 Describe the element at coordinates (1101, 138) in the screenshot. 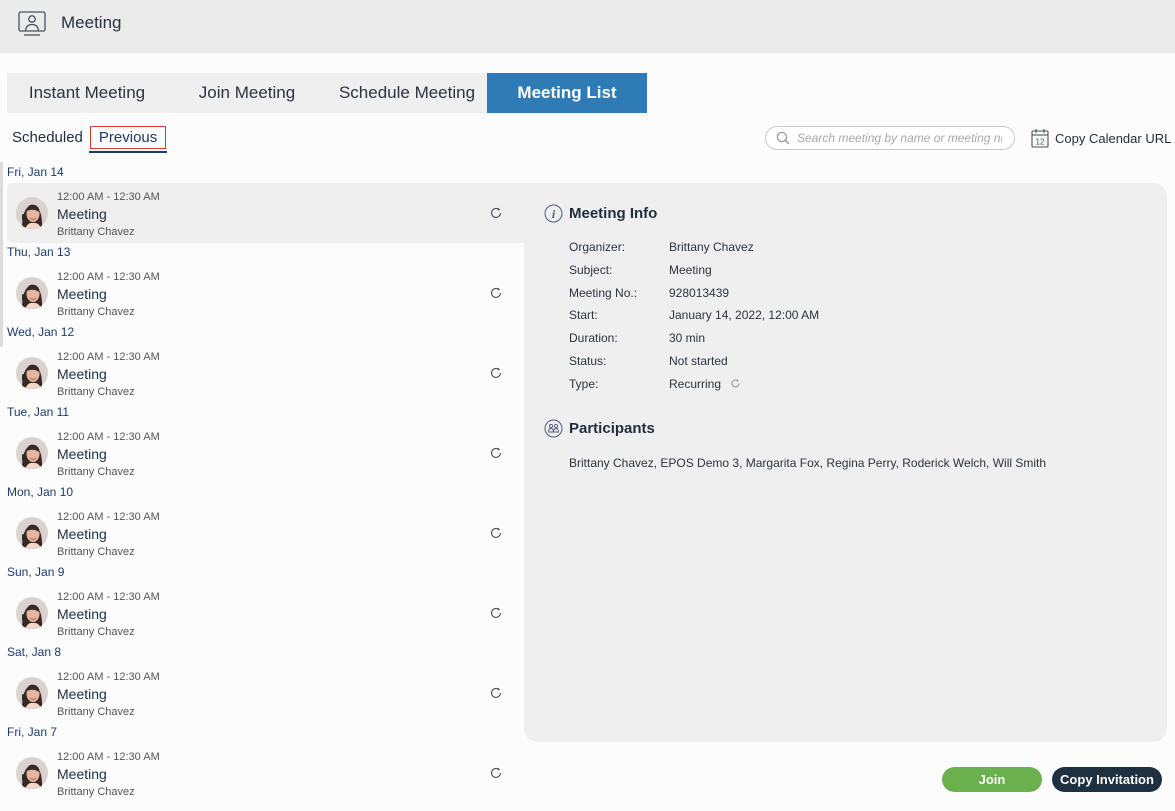

I see `copy-calendar-url-button: 12 Copy Calendar URL` at that location.